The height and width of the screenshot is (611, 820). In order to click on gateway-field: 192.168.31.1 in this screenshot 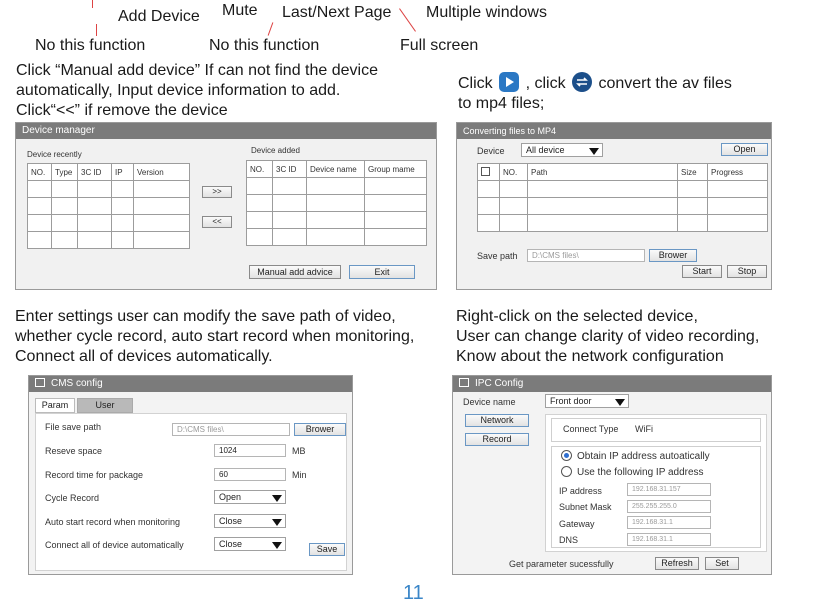, I will do `click(669, 522)`.